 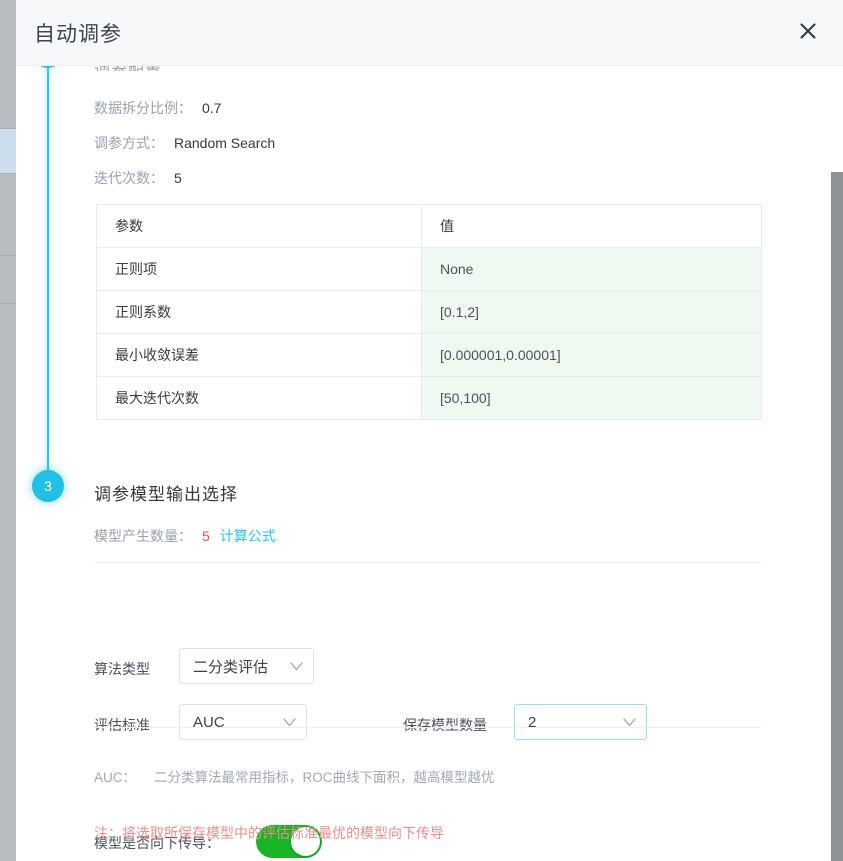 I want to click on metric-description-text: 二分类算法最常用指标，ROC曲线下面积，越高模型越优, so click(x=324, y=777).